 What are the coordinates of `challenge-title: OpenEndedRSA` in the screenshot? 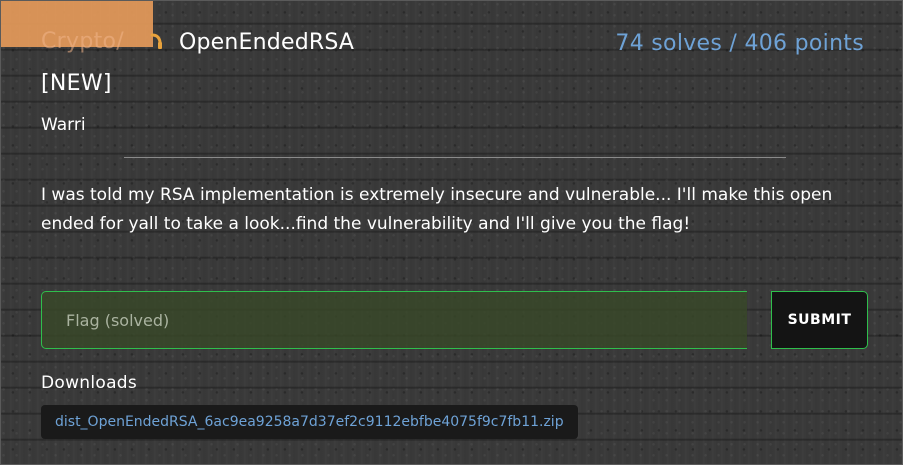 It's located at (267, 42).